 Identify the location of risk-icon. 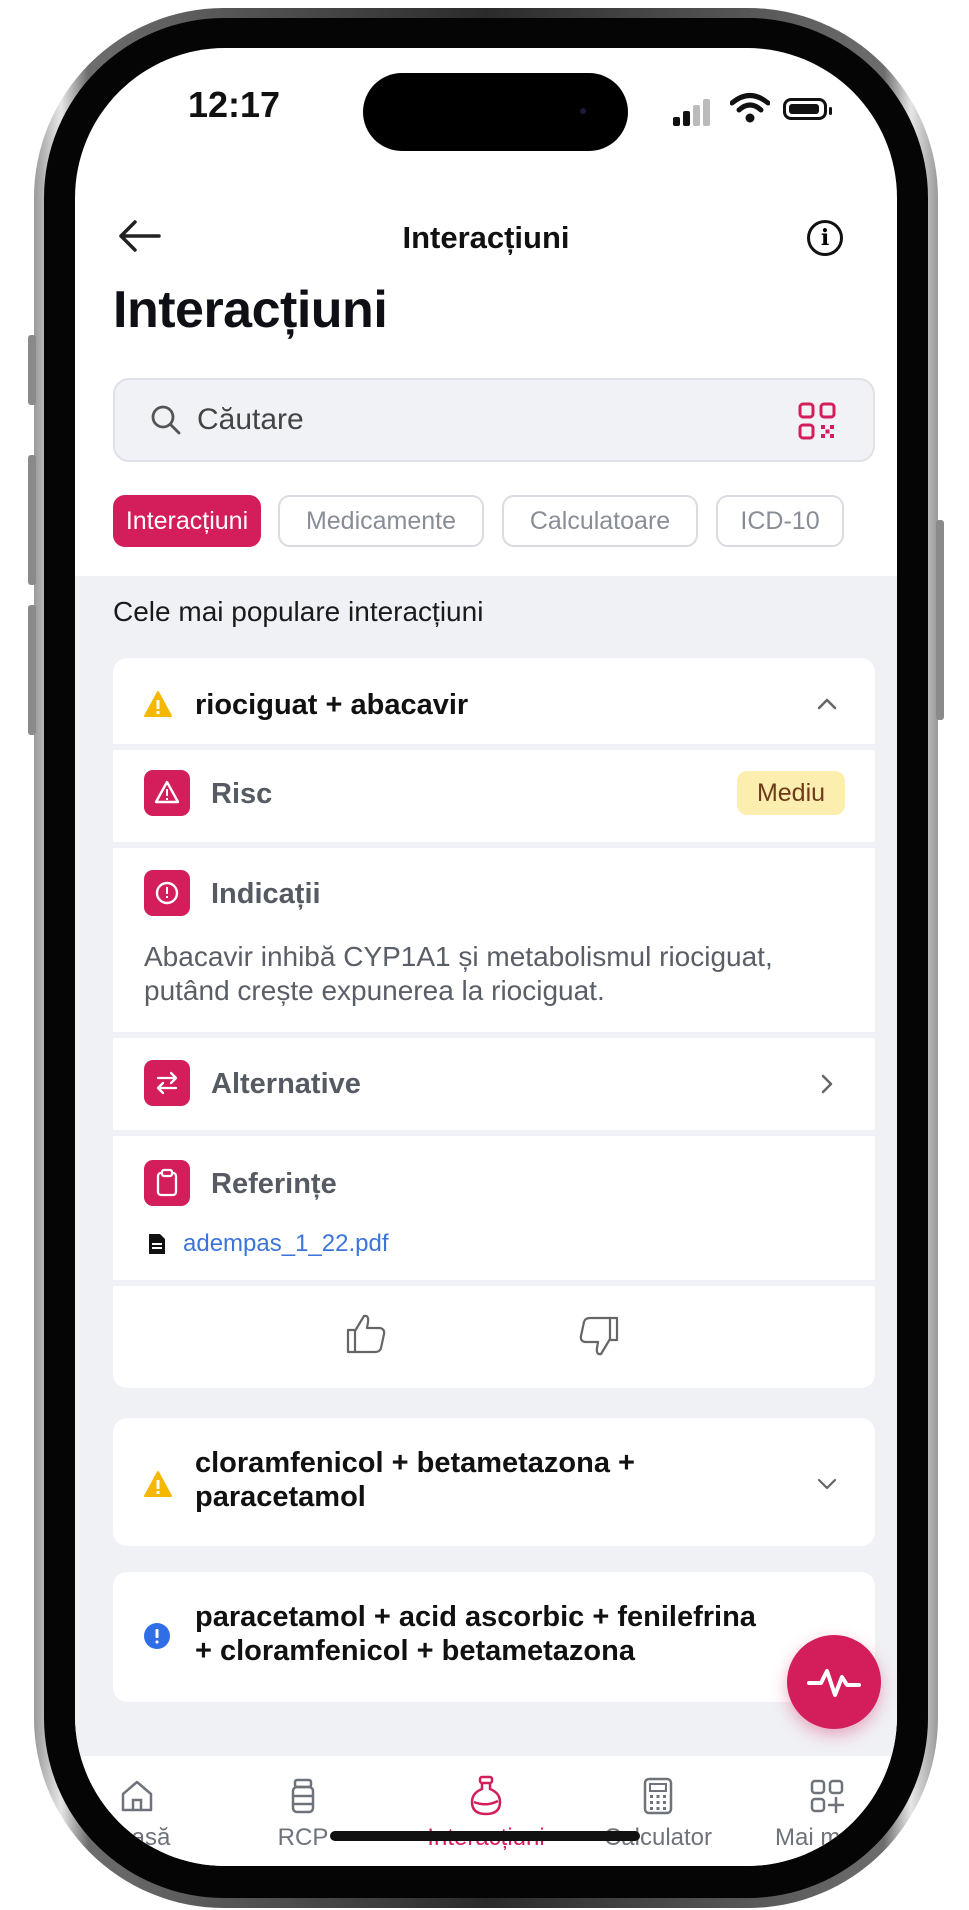
(167, 793).